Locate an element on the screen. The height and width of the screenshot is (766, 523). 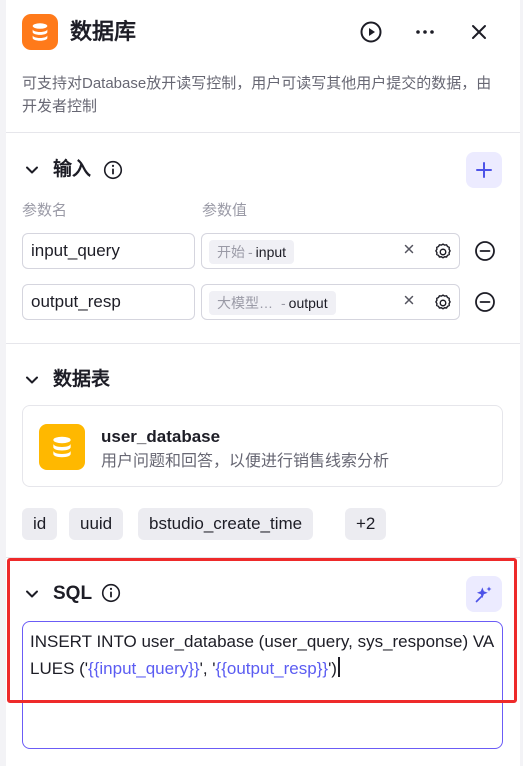
plus-icon is located at coordinates (484, 170).